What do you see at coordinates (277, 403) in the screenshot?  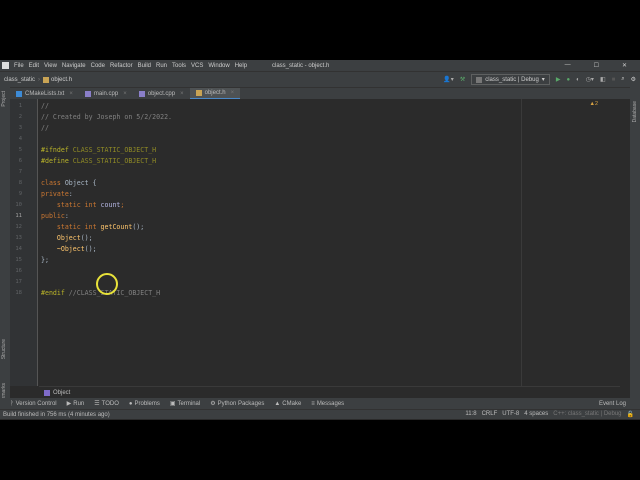 I see `tool-icon: ▲` at bounding box center [277, 403].